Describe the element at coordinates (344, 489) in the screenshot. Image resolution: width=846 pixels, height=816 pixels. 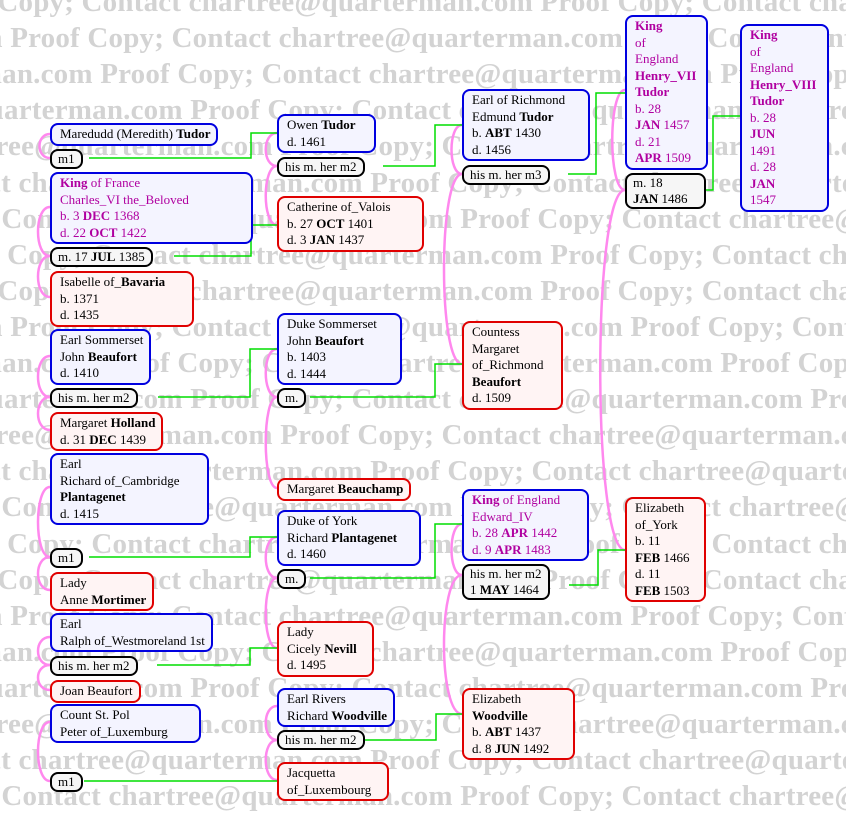
I see `person-margaret-beauchamp: Margaret Beauchamp` at that location.